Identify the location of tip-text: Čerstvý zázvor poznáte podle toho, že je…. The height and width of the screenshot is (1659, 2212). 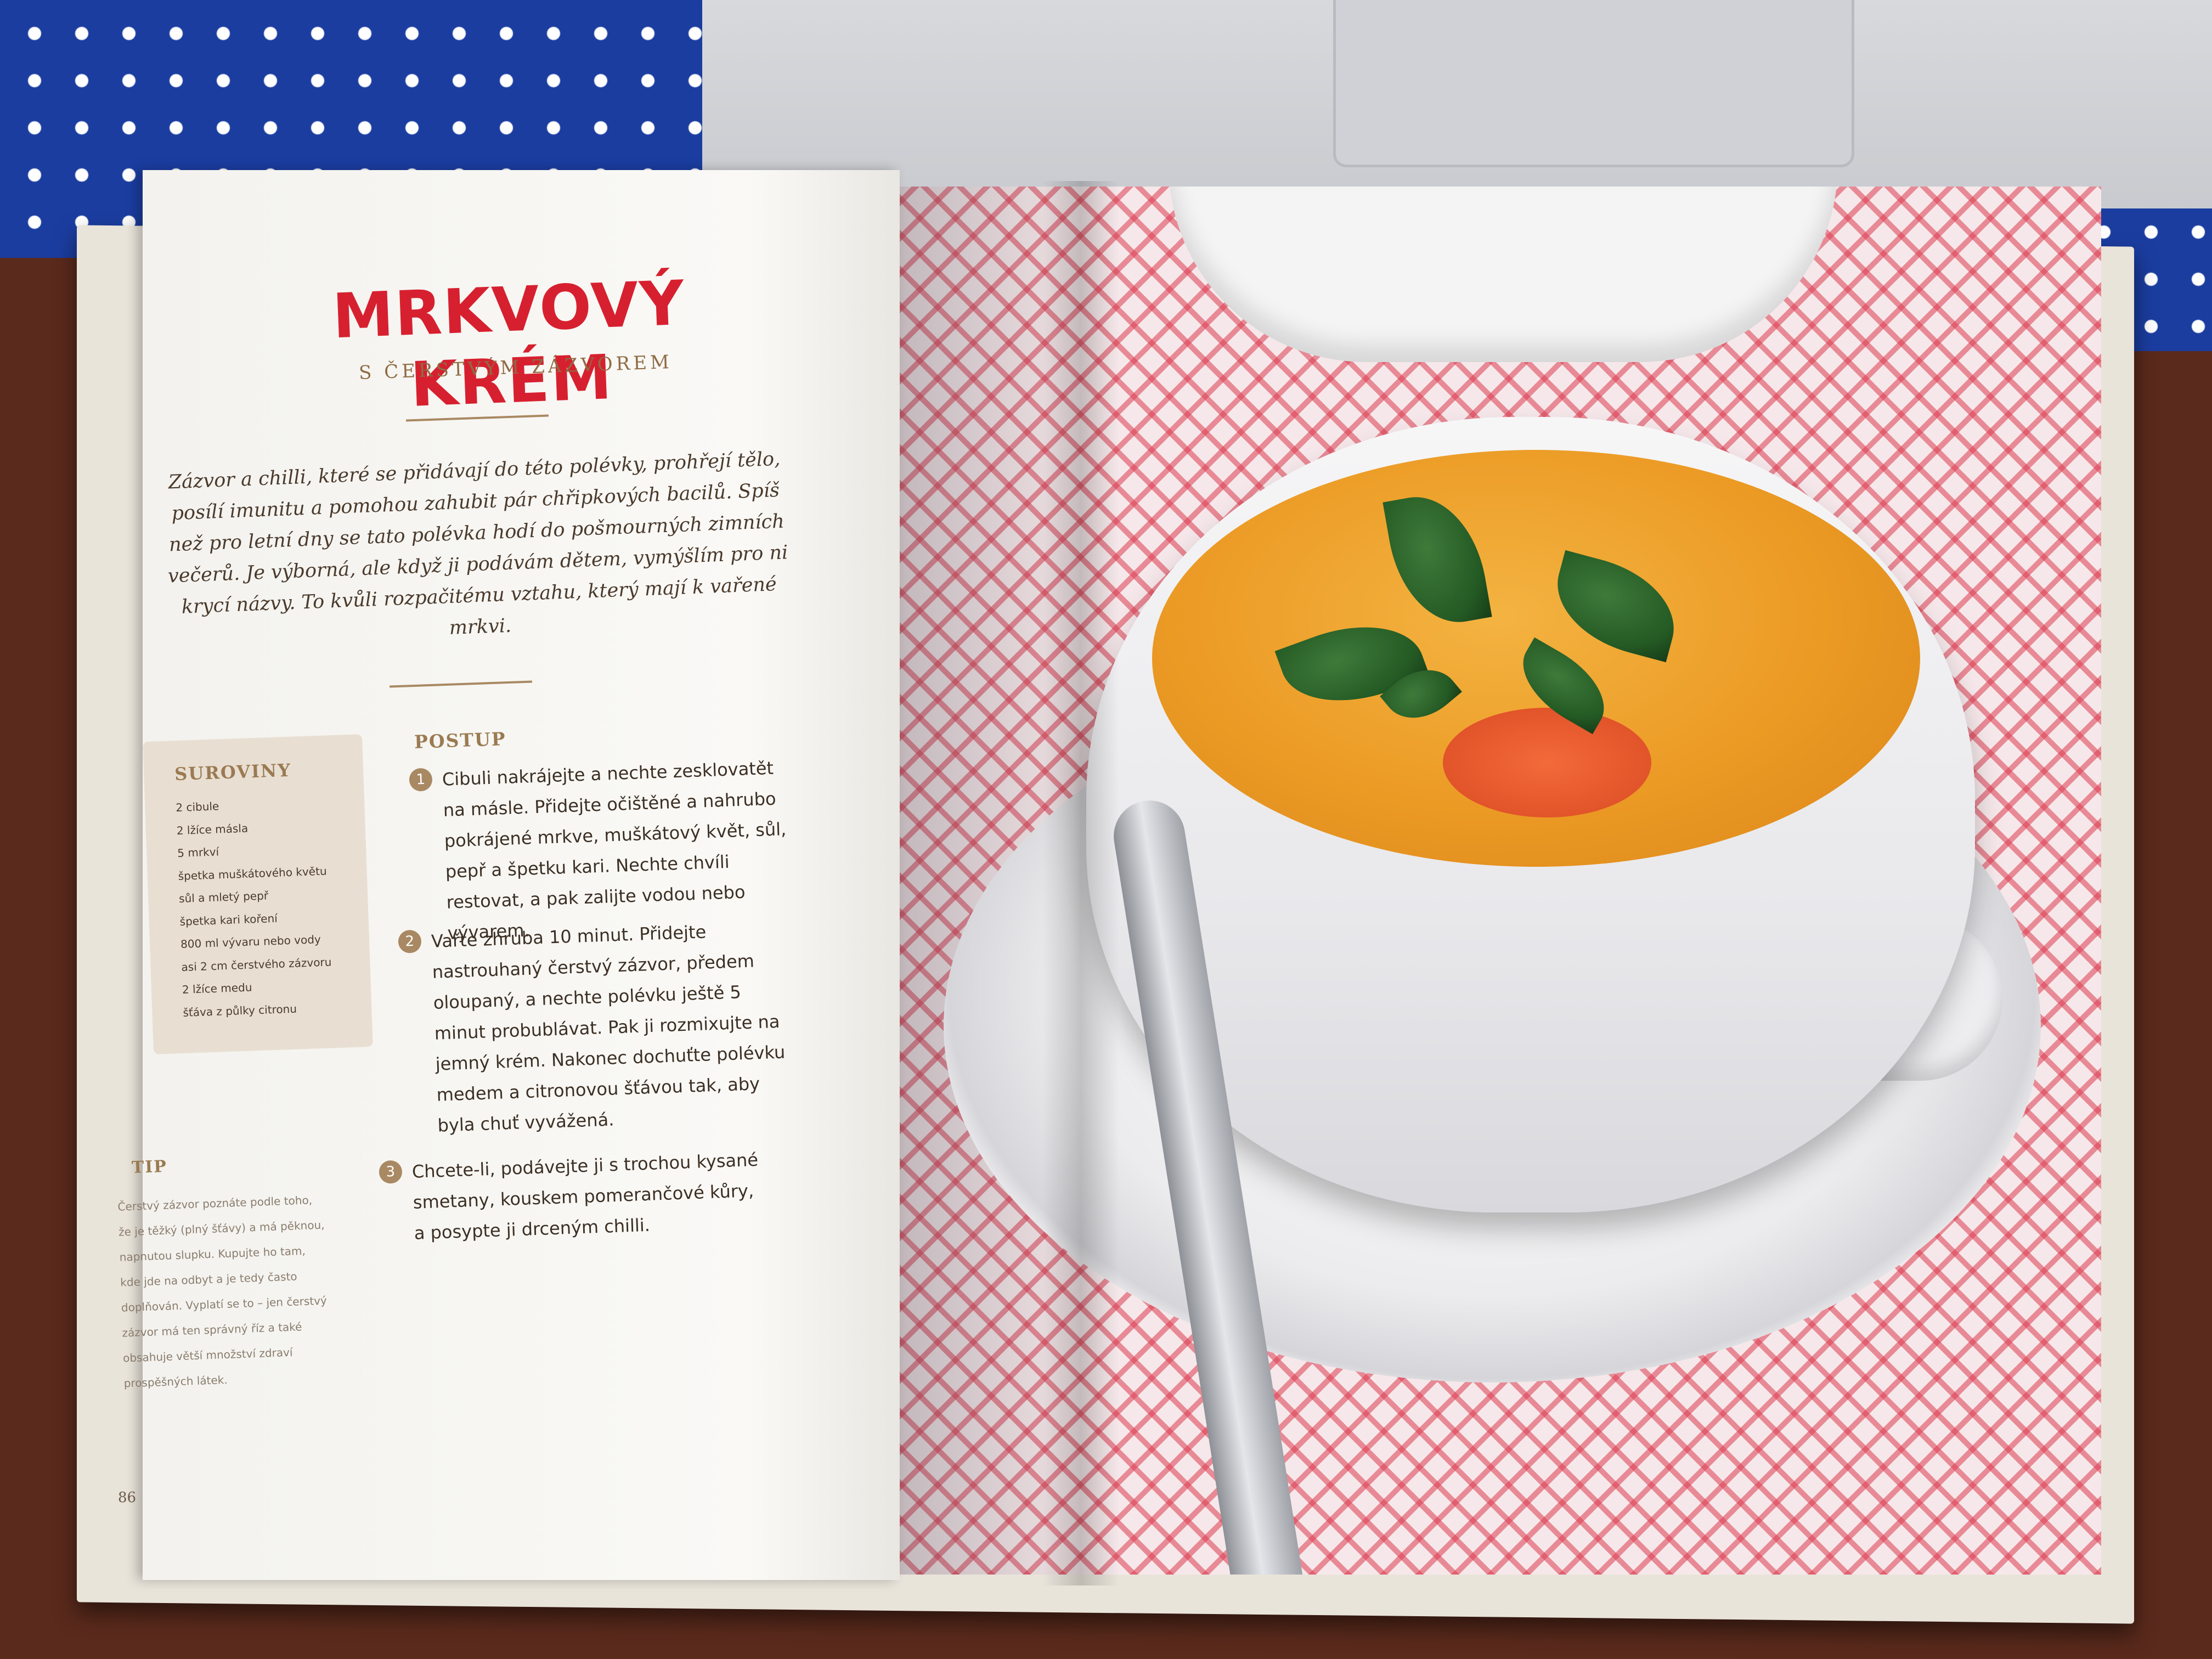
(222, 1291).